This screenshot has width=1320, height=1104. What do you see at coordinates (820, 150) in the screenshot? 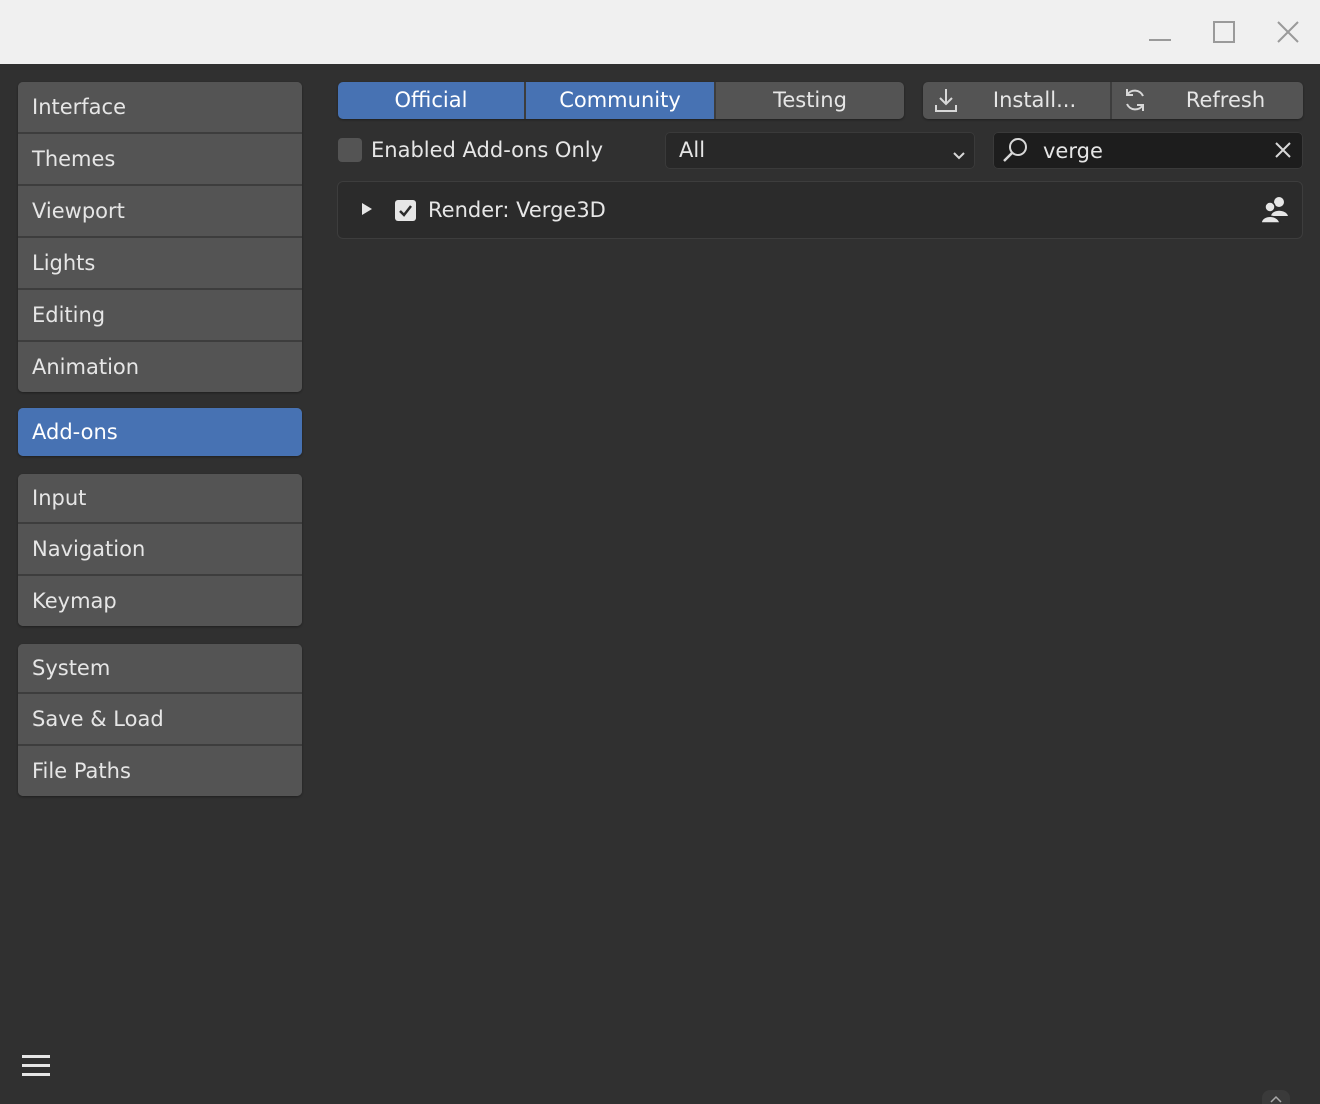
I see `category-dropdown: All` at bounding box center [820, 150].